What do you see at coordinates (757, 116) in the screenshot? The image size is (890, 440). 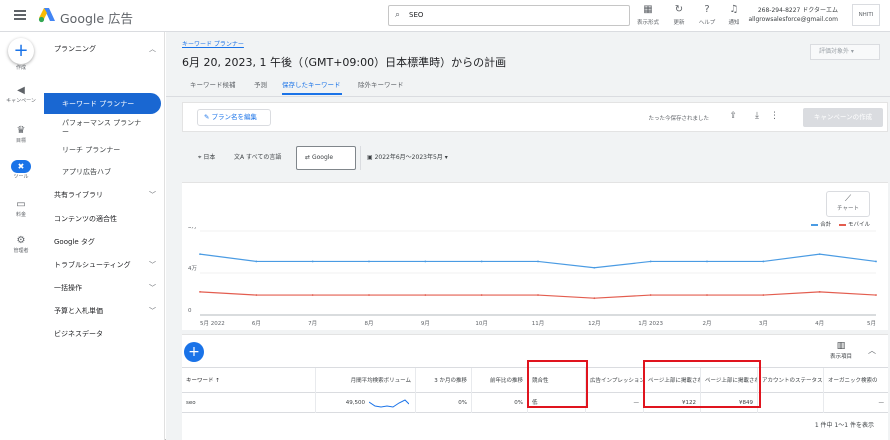 I see `download-icon: ⤓` at bounding box center [757, 116].